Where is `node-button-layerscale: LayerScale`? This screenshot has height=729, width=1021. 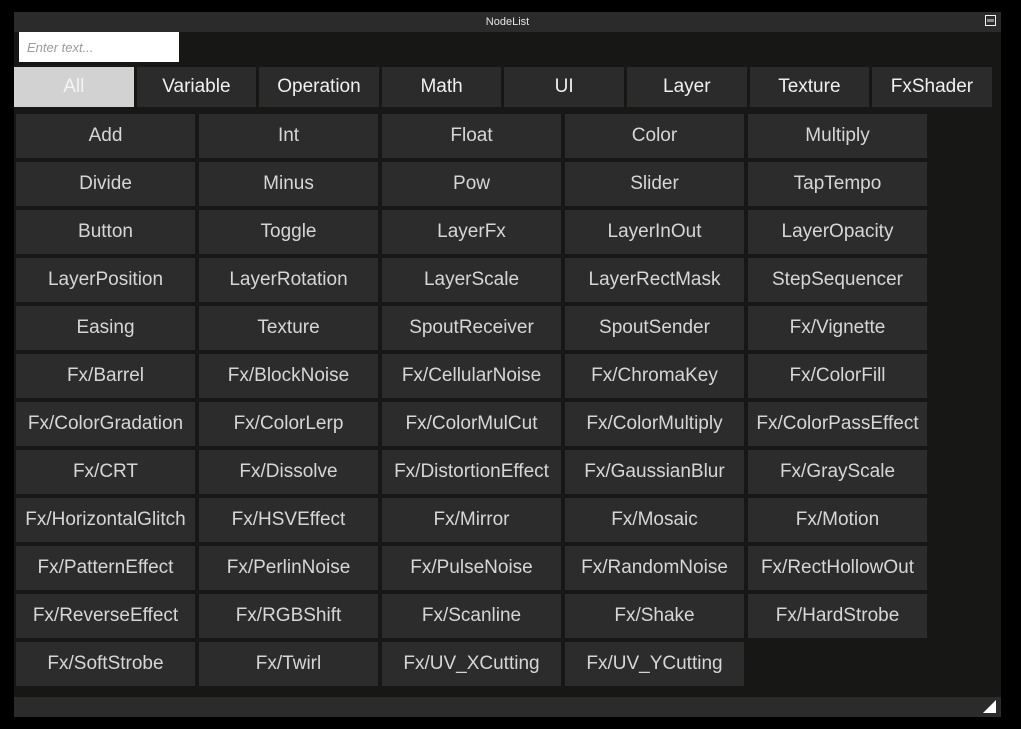
node-button-layerscale: LayerScale is located at coordinates (471, 280).